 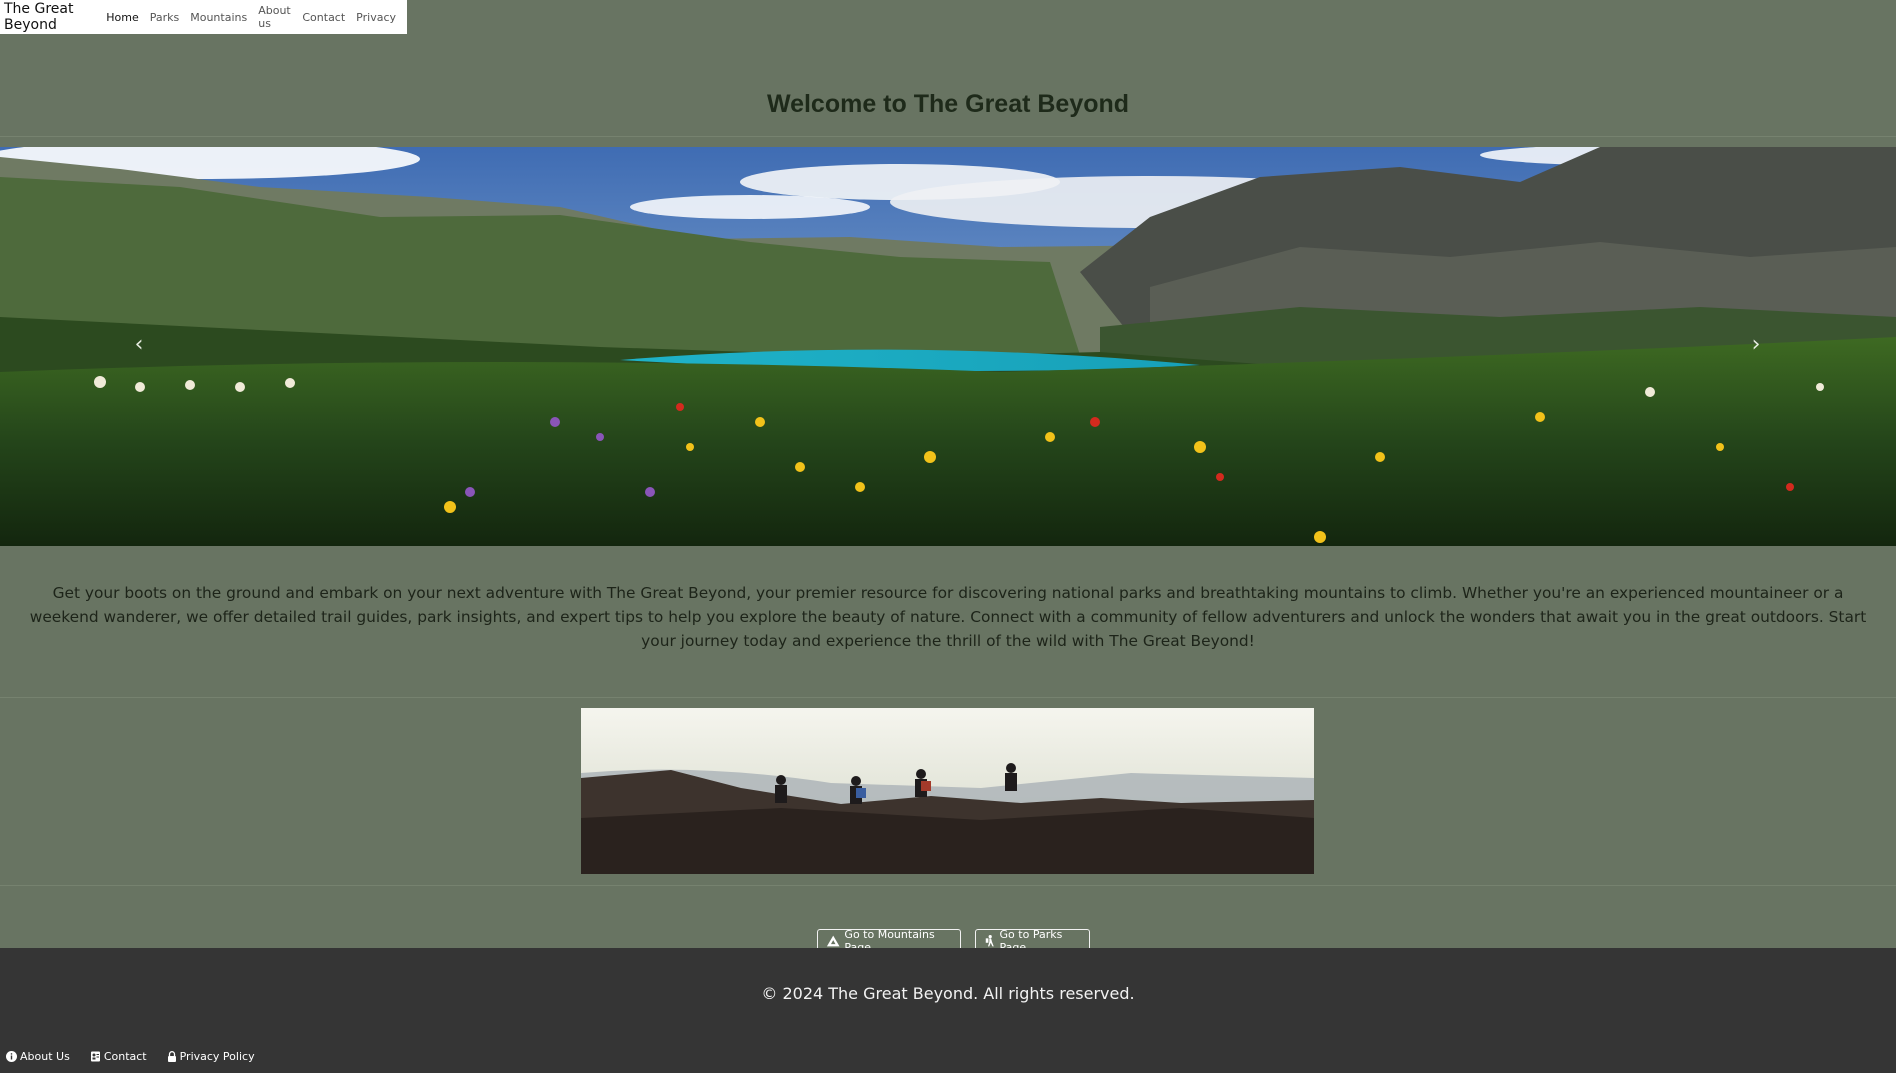 I want to click on brand-link: The Great Beyond, so click(x=47, y=17).